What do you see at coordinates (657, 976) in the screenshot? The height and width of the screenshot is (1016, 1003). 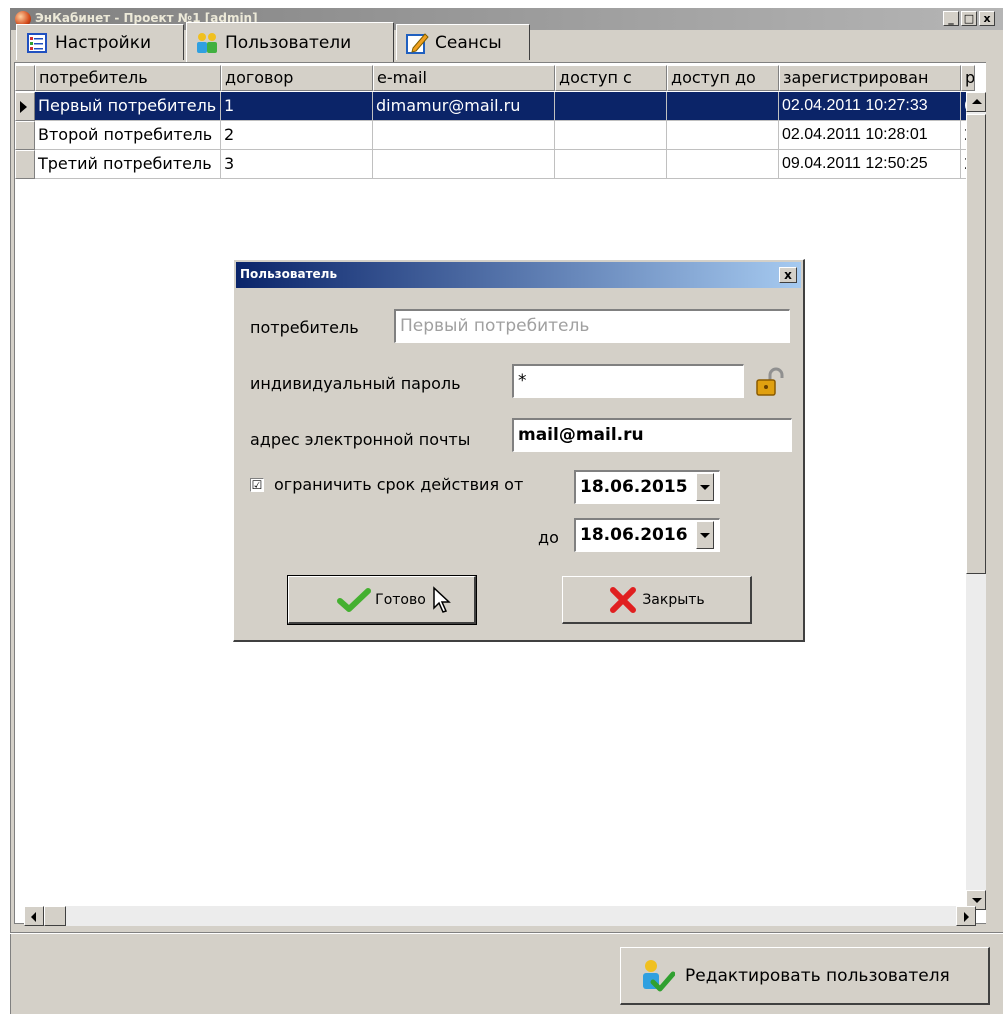 I see `user-check-icon` at bounding box center [657, 976].